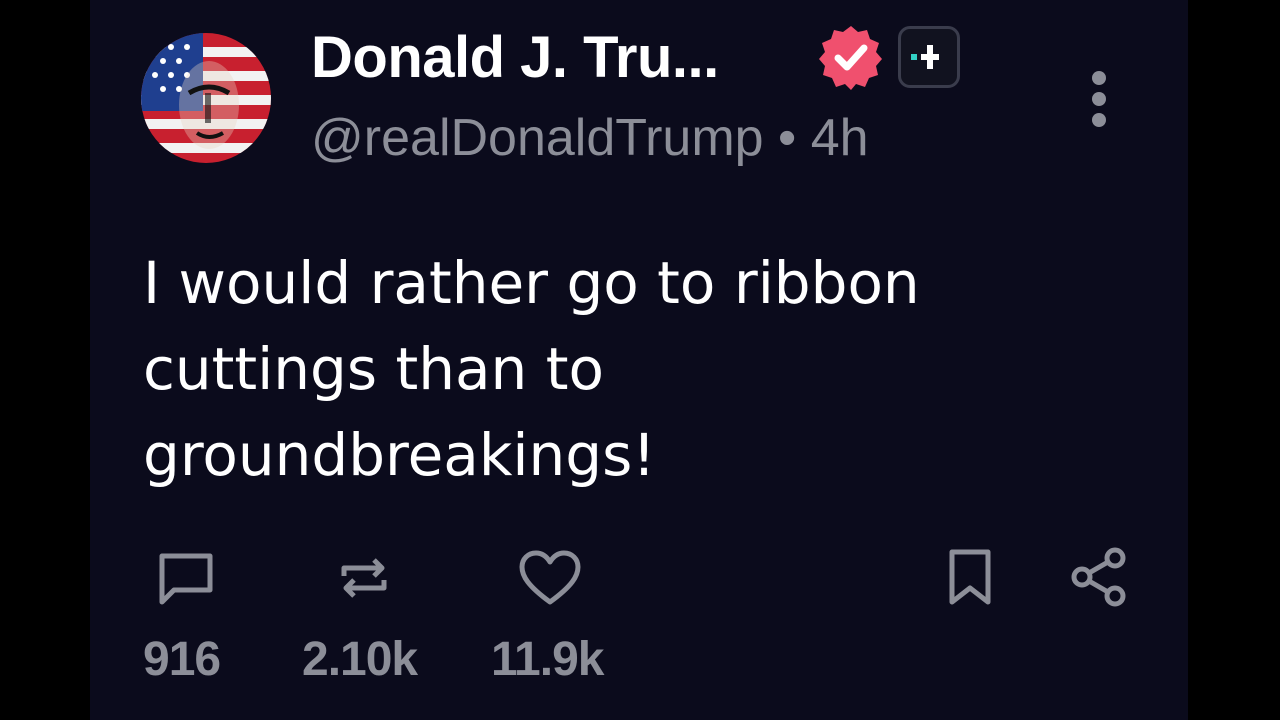  I want to click on verified-badge-icon, so click(850, 58).